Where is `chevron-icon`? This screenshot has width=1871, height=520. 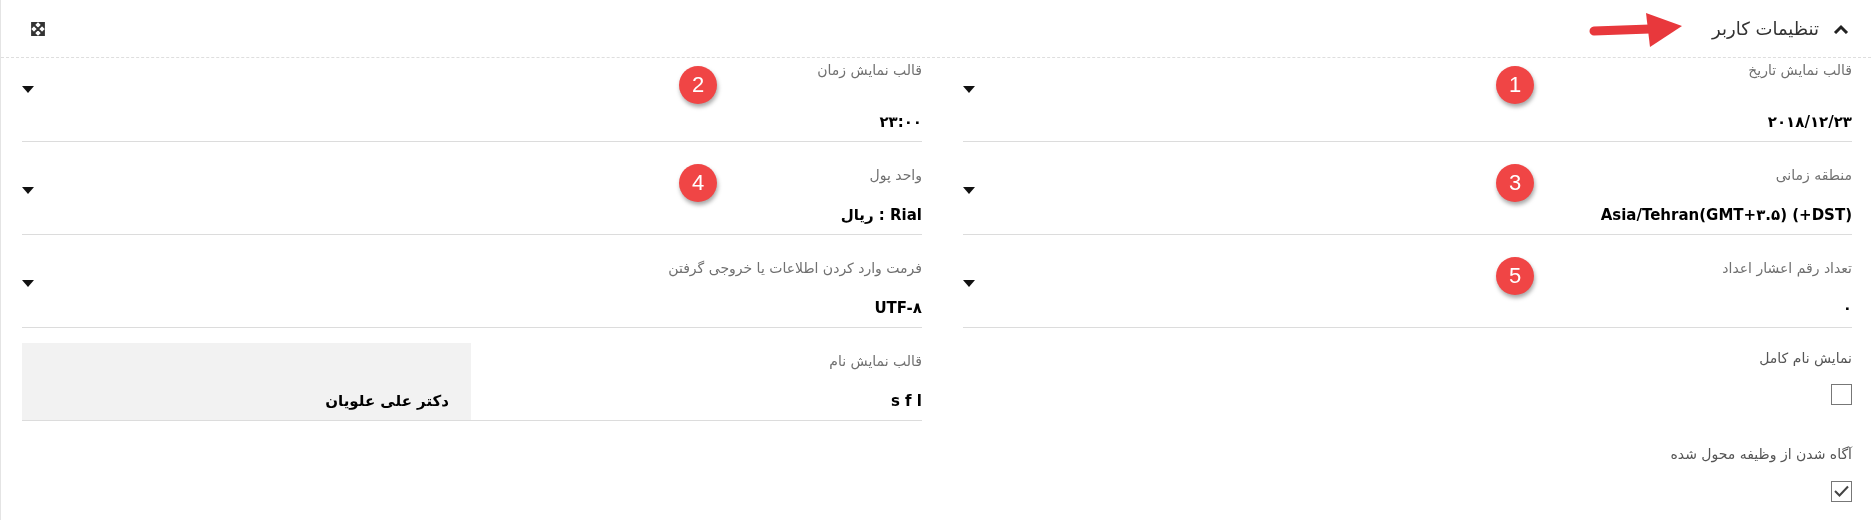
chevron-icon is located at coordinates (1841, 28).